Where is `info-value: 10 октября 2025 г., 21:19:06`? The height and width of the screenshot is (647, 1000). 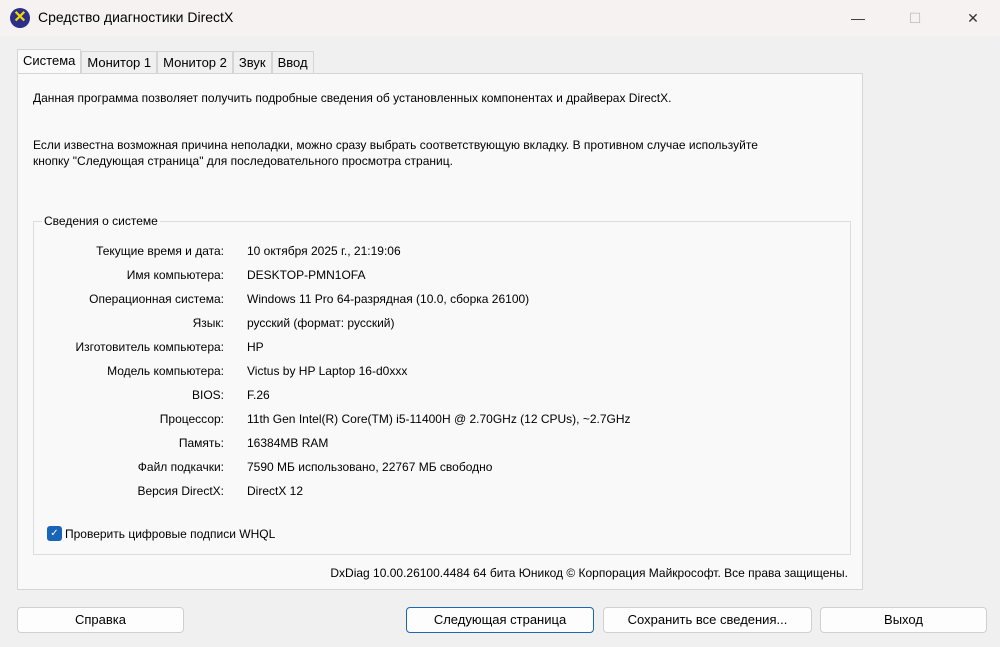 info-value: 10 октября 2025 г., 21:19:06 is located at coordinates (324, 251).